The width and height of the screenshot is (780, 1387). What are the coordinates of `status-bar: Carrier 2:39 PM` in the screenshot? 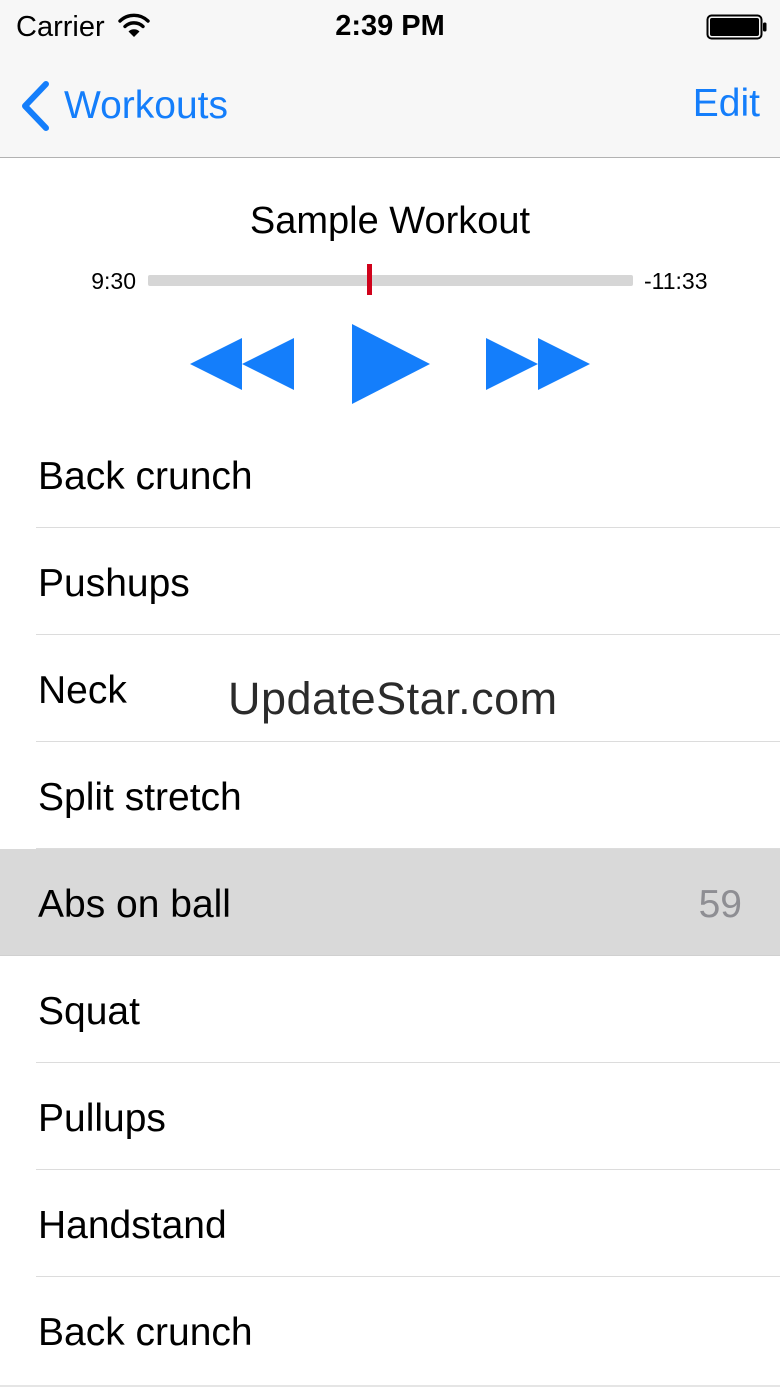 It's located at (390, 27).